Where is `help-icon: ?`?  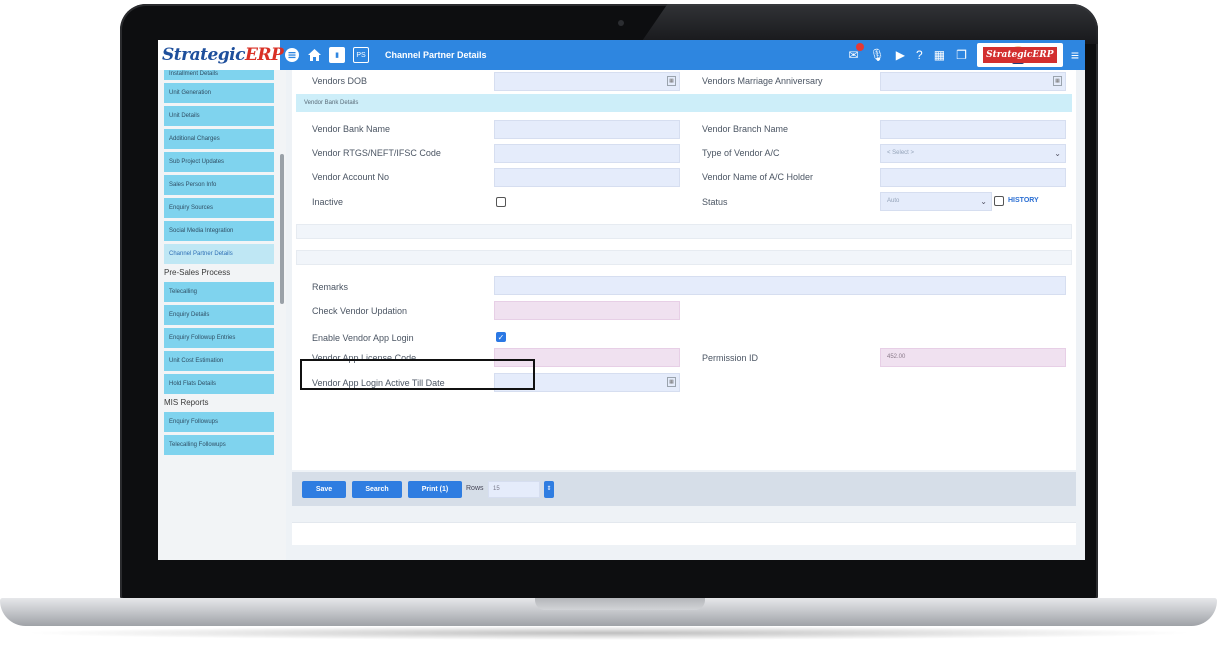 help-icon: ? is located at coordinates (919, 55).